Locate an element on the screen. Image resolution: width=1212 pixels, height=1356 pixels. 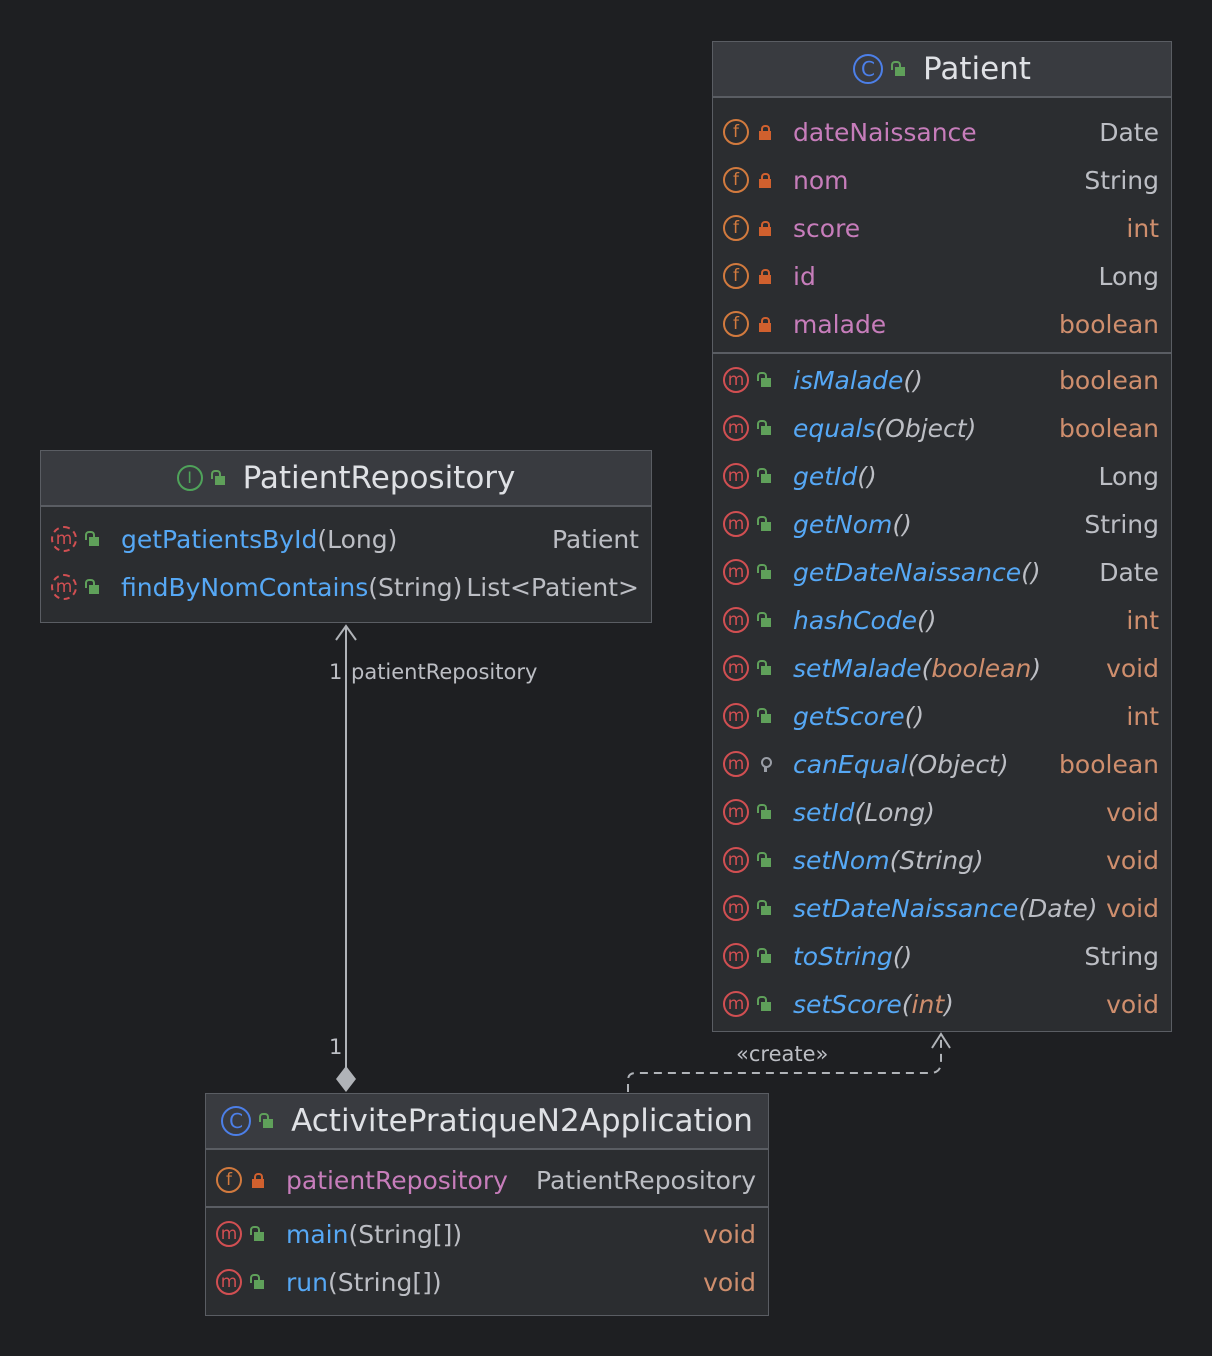
method-row: m main(String[]) void is located at coordinates (487, 1234).